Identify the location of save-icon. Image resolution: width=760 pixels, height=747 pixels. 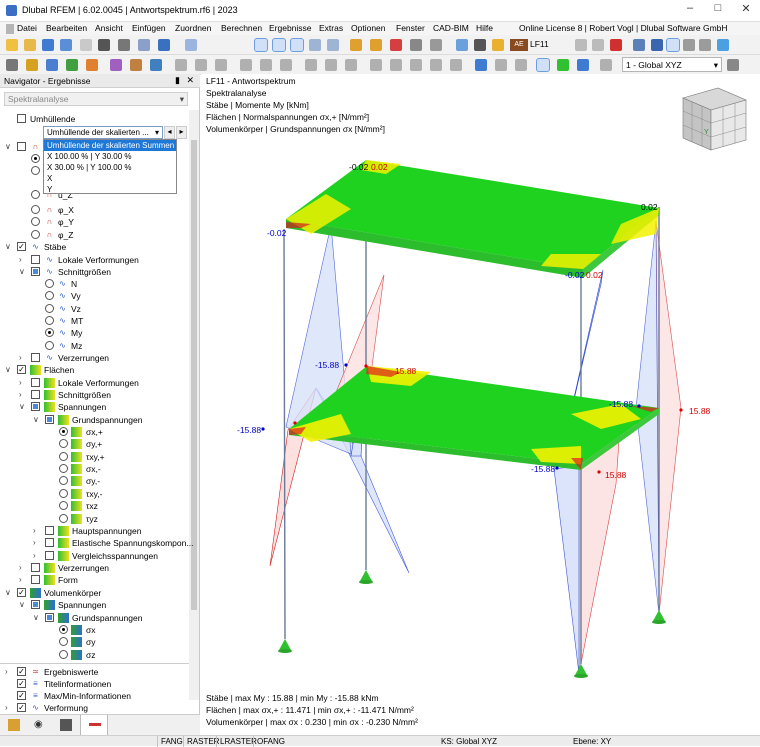
(48, 45).